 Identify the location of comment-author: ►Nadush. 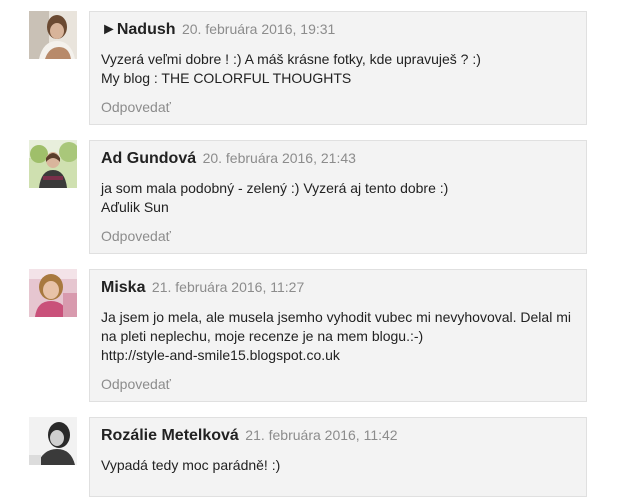
(138, 29).